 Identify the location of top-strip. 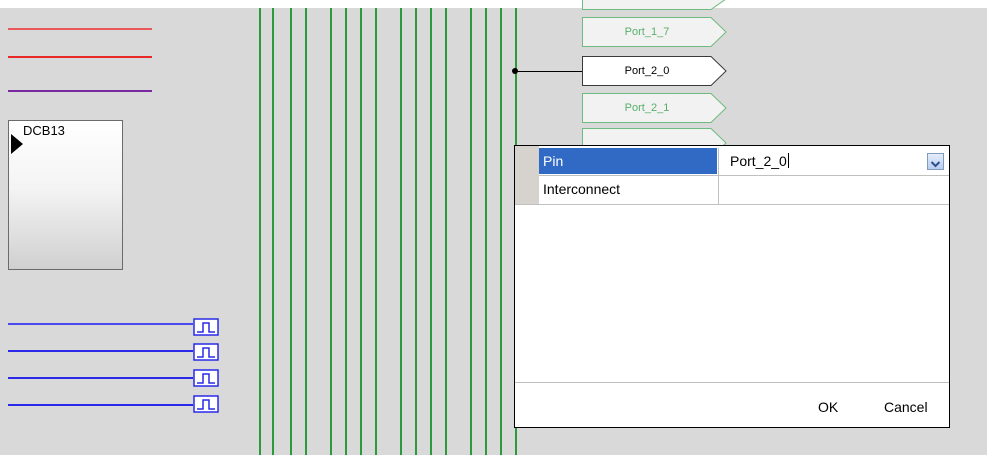
(493, 4).